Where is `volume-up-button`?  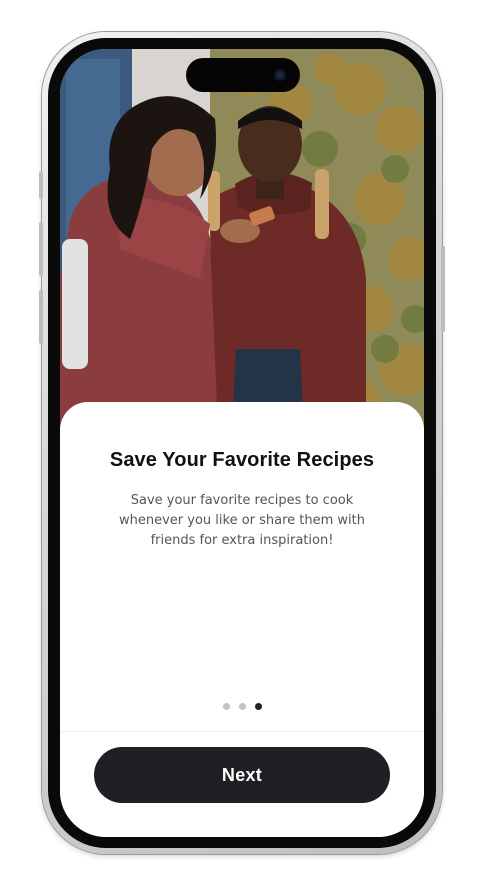
volume-up-button is located at coordinates (41, 249).